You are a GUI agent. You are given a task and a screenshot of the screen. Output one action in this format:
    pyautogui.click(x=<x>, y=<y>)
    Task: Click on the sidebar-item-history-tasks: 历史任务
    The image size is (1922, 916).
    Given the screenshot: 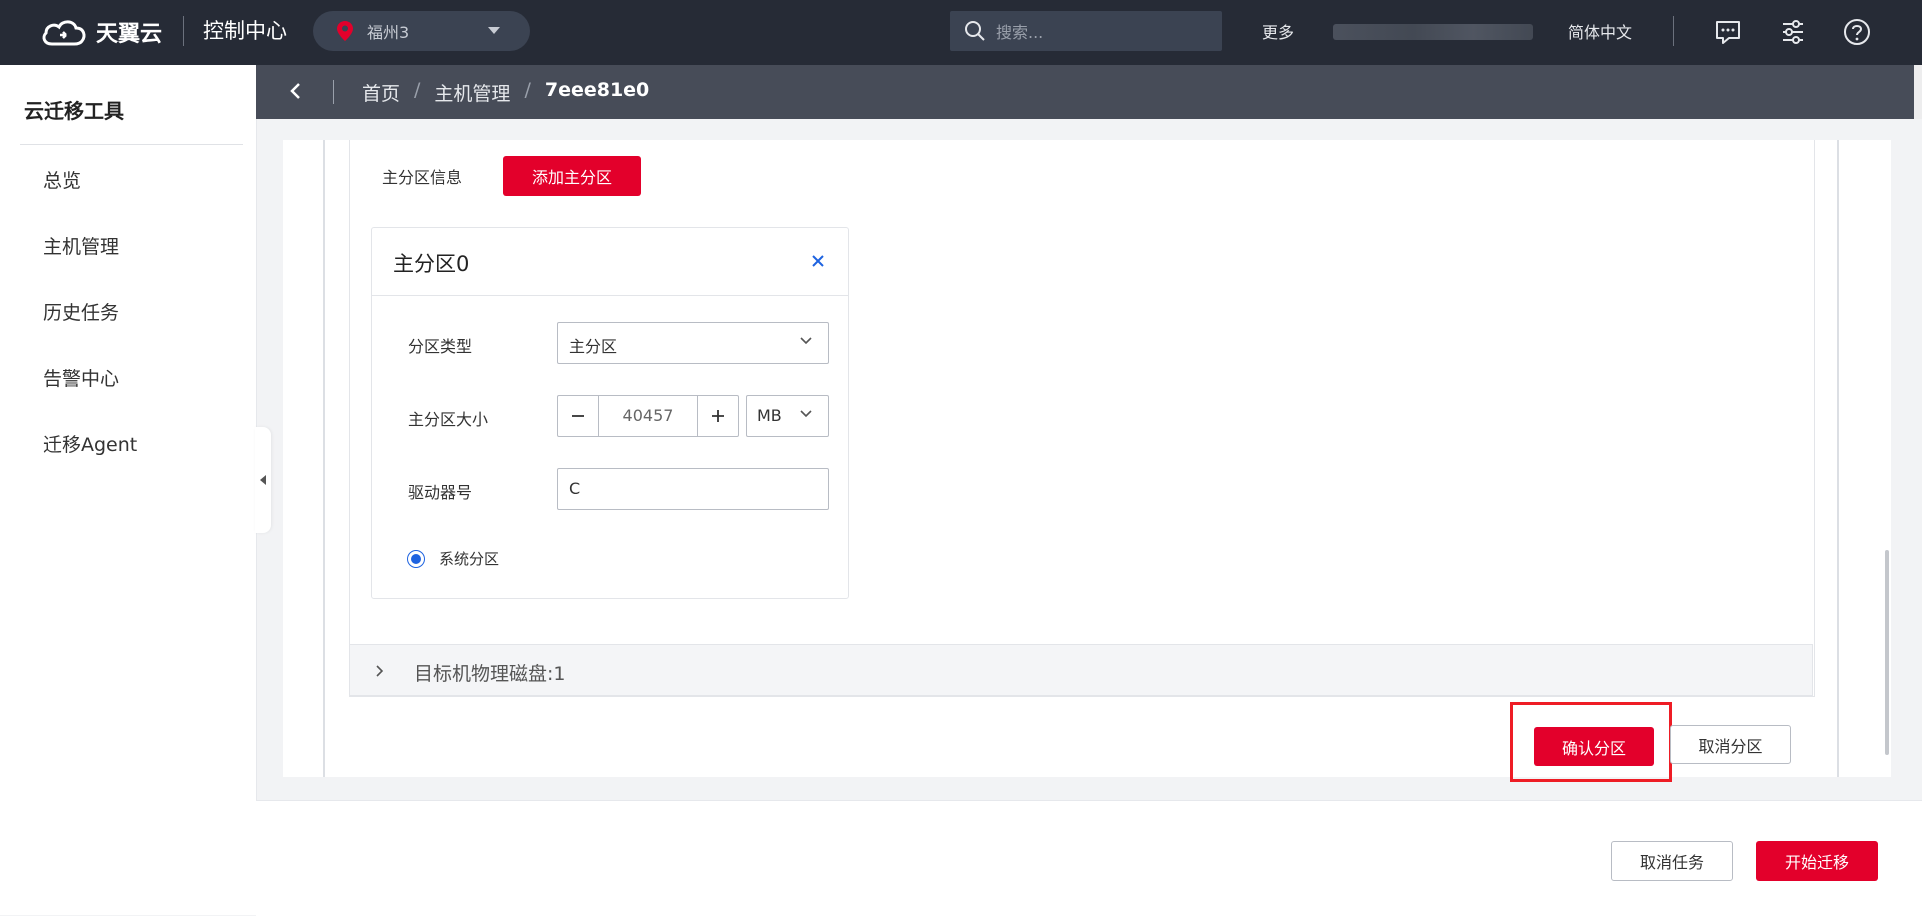 What is the action you would take?
    pyautogui.click(x=81, y=311)
    